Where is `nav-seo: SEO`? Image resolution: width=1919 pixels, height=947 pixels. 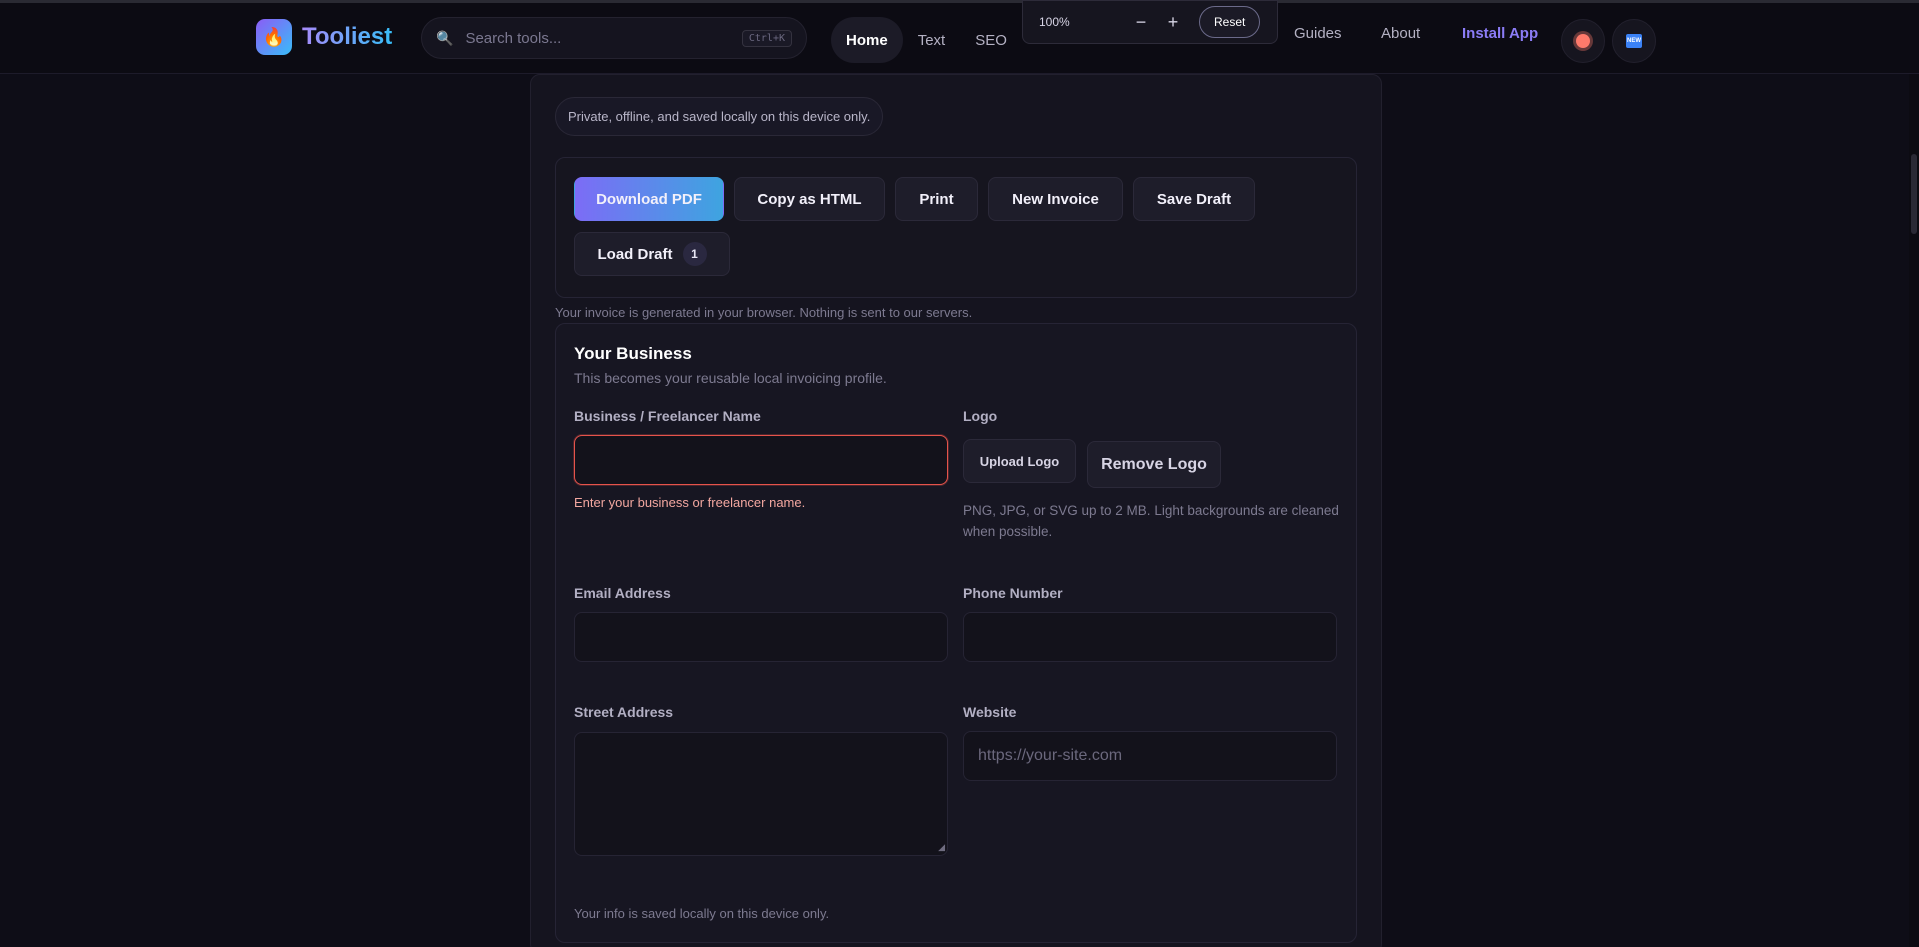
nav-seo: SEO is located at coordinates (991, 40).